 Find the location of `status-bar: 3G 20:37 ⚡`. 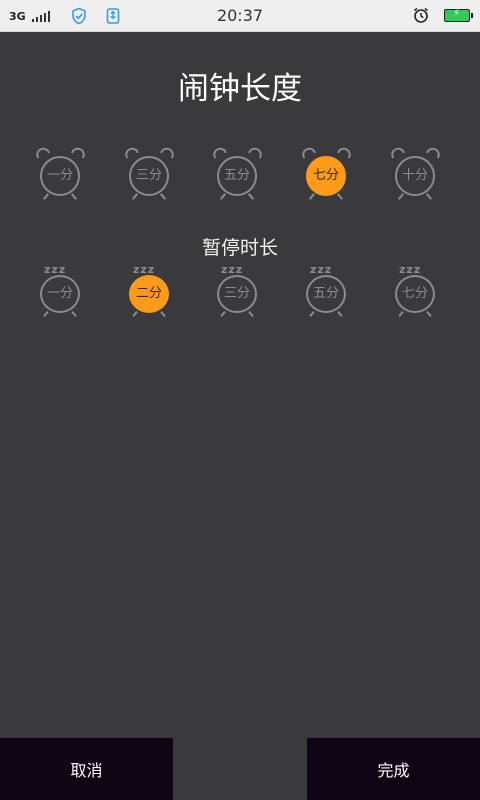

status-bar: 3G 20:37 ⚡ is located at coordinates (240, 16).